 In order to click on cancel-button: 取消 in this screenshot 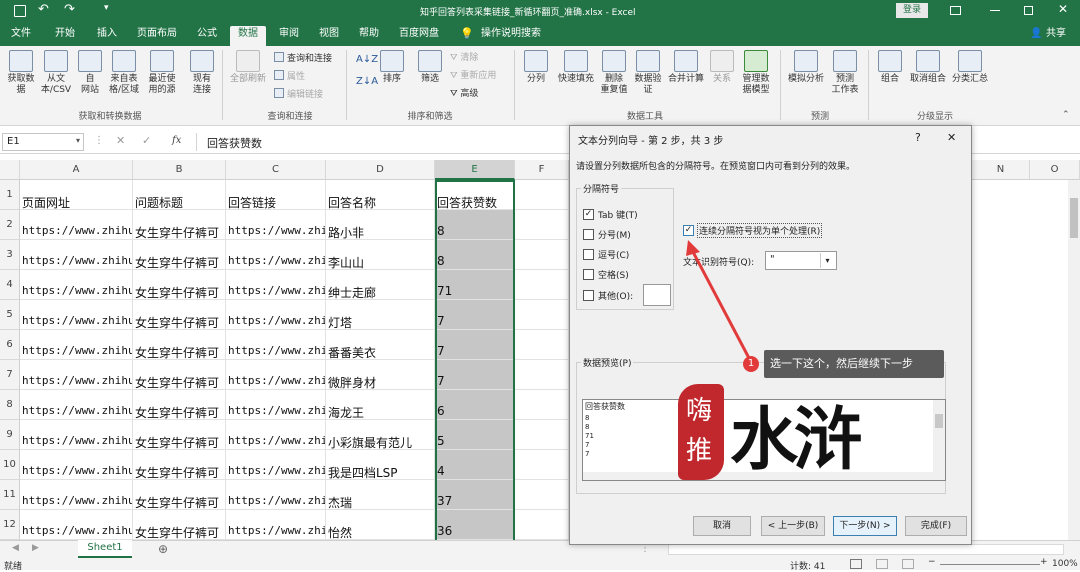, I will do `click(722, 526)`.